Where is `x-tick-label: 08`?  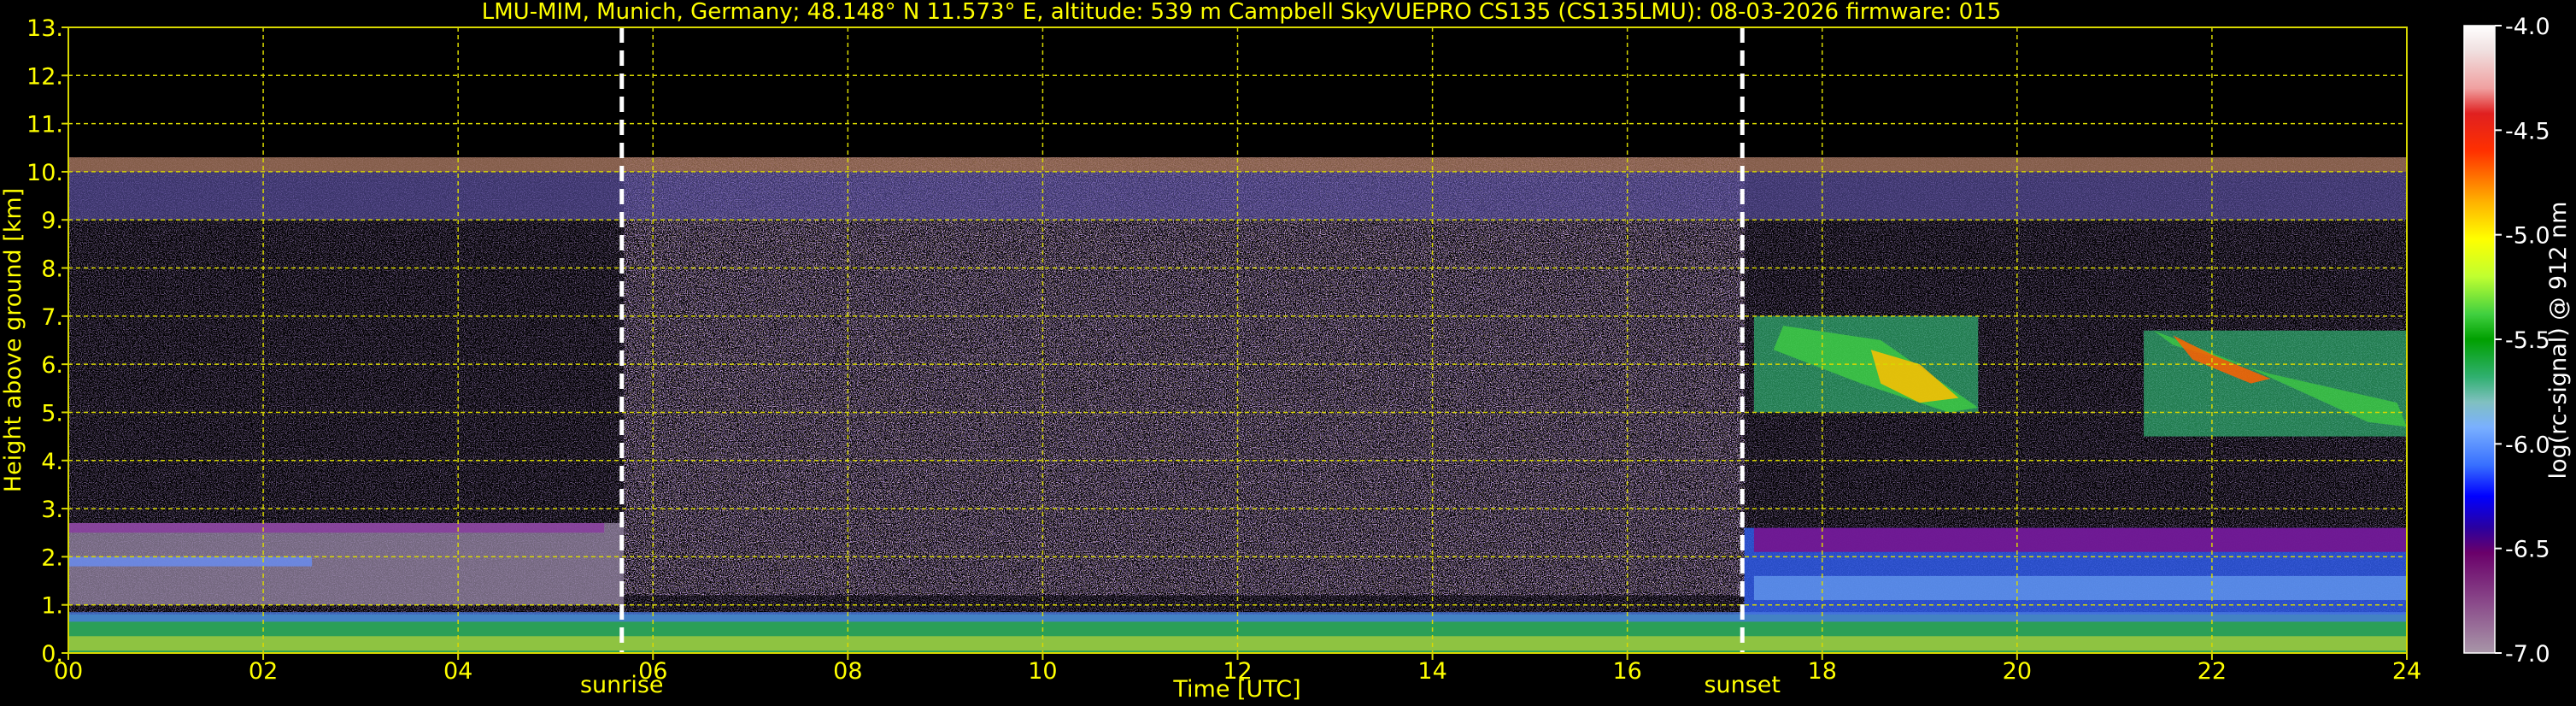
x-tick-label: 08 is located at coordinates (847, 671).